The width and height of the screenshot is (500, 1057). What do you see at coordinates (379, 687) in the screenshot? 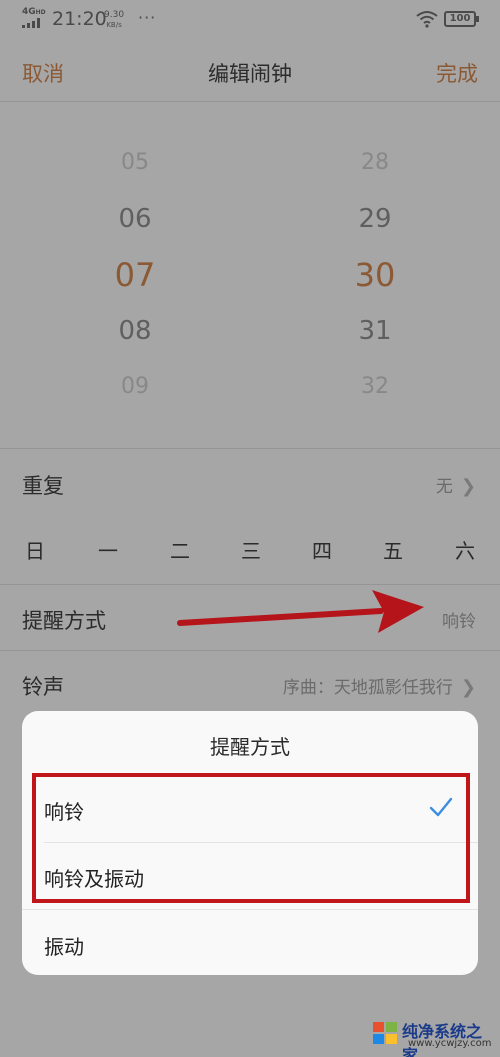
I see `ringtone-value: 序曲：天地孤影任我行 ❯` at bounding box center [379, 687].